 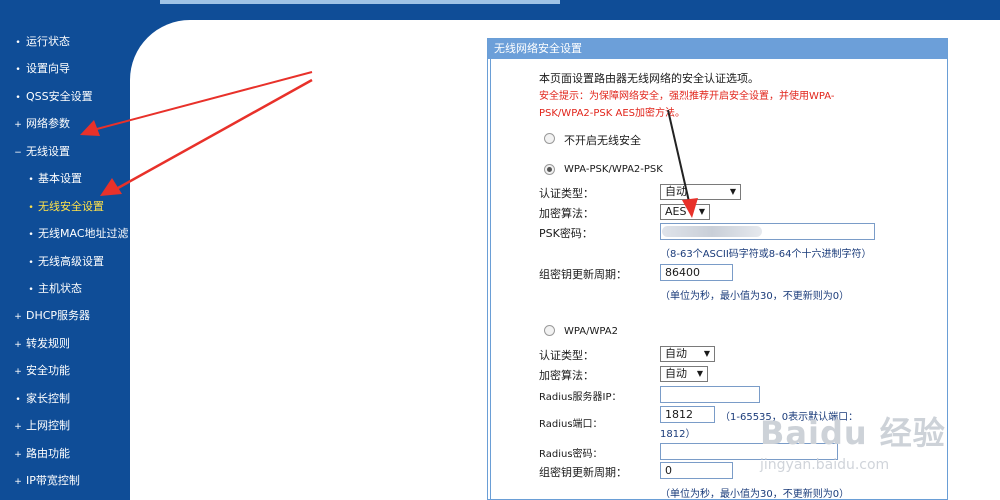 What do you see at coordinates (684, 374) in the screenshot?
I see `wpa-encryption-select: 自动 ▼` at bounding box center [684, 374].